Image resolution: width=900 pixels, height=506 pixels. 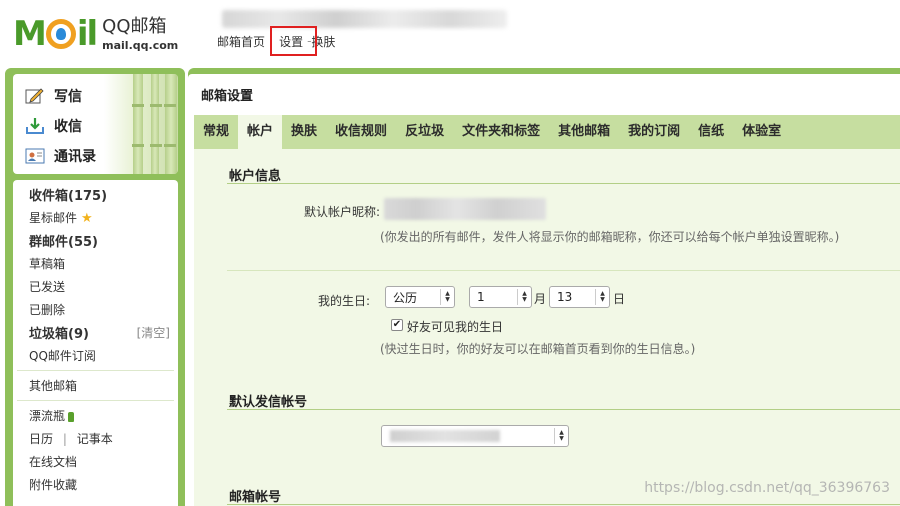 What do you see at coordinates (53, 218) in the screenshot?
I see `folder-starred-label: 星标邮件` at bounding box center [53, 218].